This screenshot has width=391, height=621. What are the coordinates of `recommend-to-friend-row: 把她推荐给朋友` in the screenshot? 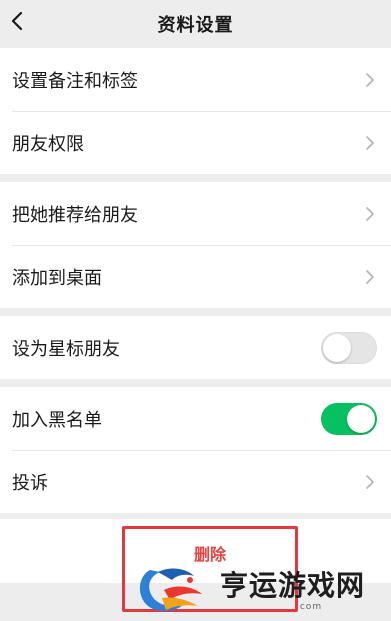 It's located at (195, 213).